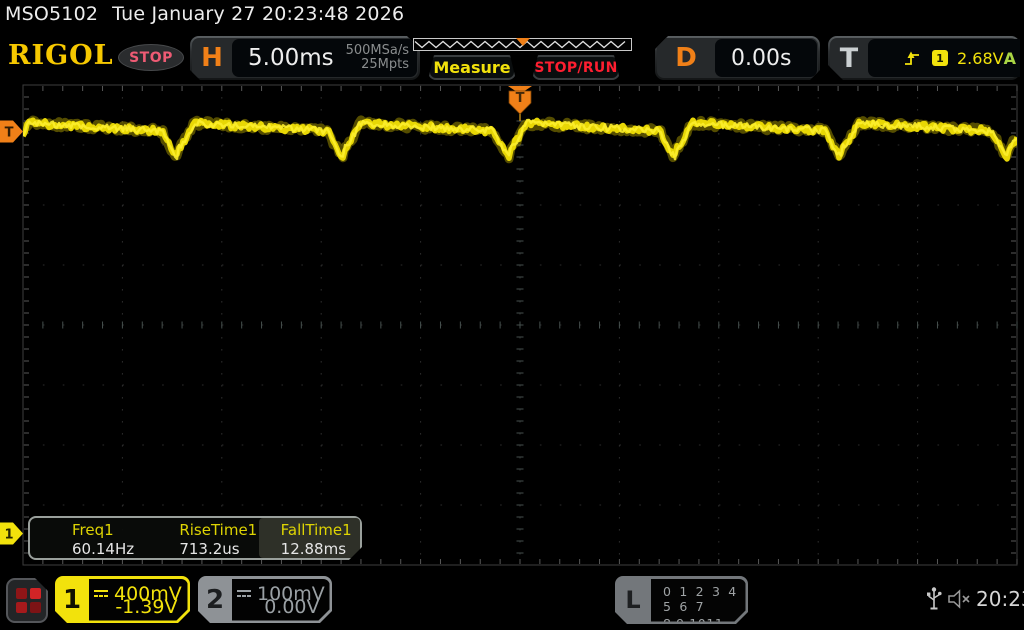  Describe the element at coordinates (151, 57) in the screenshot. I see `acquisition-status-badge: STOP` at that location.